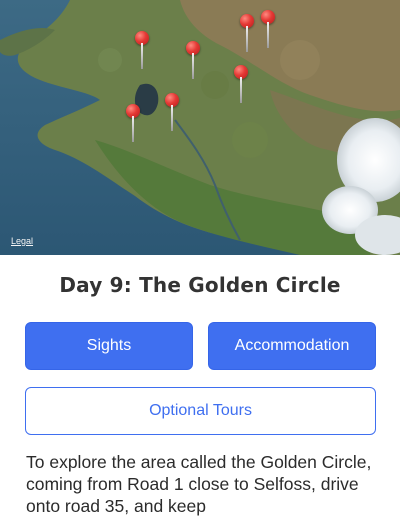 Image resolution: width=400 pixels, height=517 pixels. Describe the element at coordinates (292, 346) in the screenshot. I see `accommodation-button: Accommodation` at that location.